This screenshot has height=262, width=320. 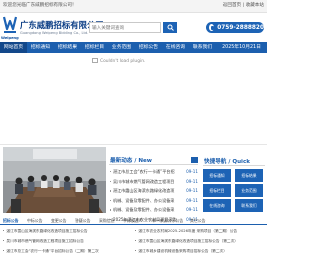 I want to click on news-title: 最新动态 / New, so click(x=131, y=161).